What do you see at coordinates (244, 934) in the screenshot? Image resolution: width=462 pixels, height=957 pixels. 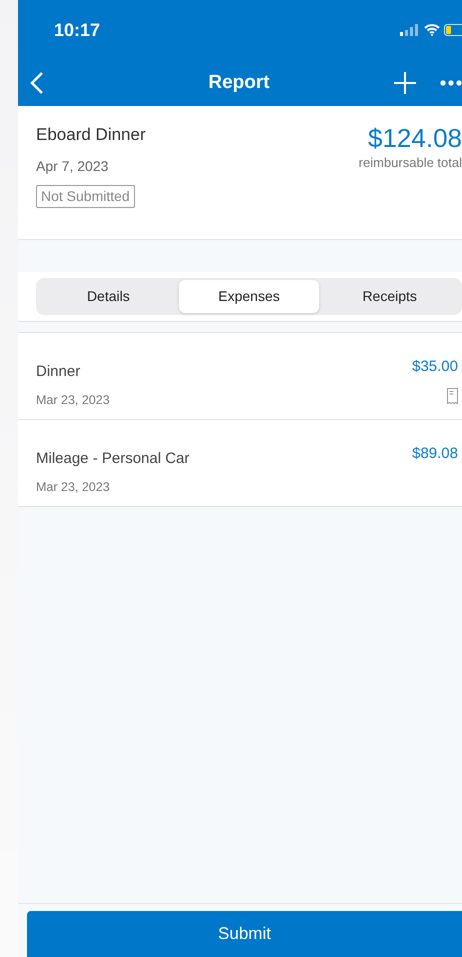 I see `submit-button: Submit` at bounding box center [244, 934].